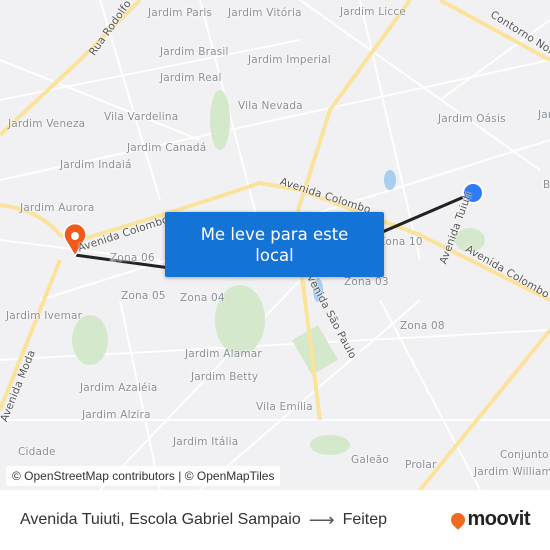 Image resolution: width=550 pixels, height=550 pixels. What do you see at coordinates (265, 13) in the screenshot?
I see `map-label: Jardim Vitória` at bounding box center [265, 13].